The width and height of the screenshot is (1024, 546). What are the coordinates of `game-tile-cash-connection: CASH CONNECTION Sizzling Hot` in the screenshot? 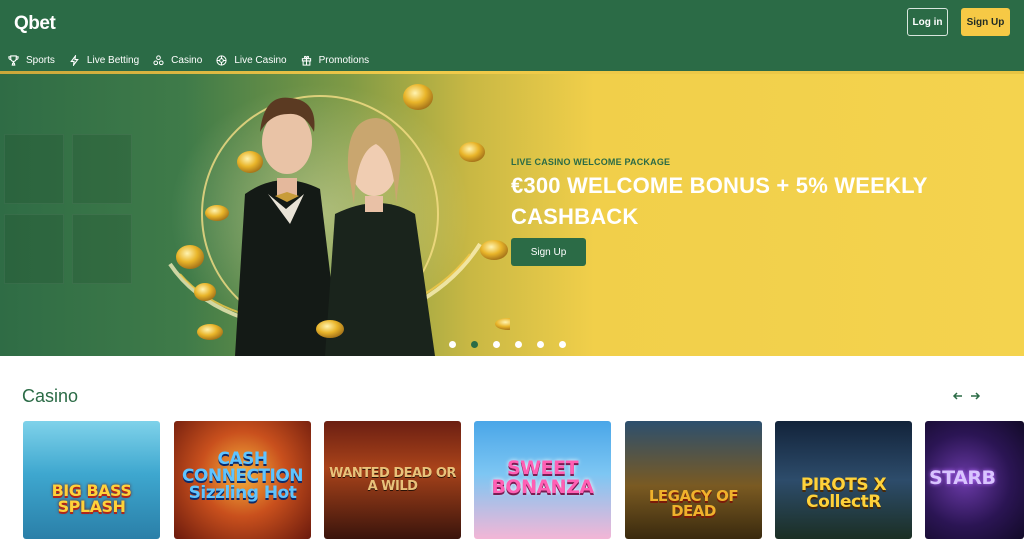 It's located at (242, 480).